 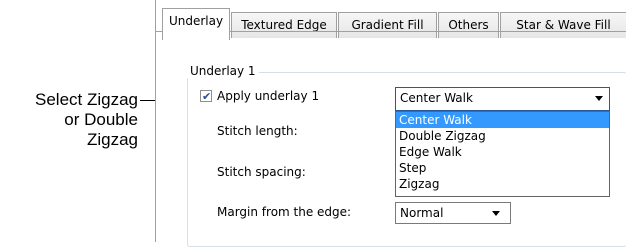 What do you see at coordinates (563, 25) in the screenshot?
I see `tab-star-wave-fill: Star & Wave Fill` at bounding box center [563, 25].